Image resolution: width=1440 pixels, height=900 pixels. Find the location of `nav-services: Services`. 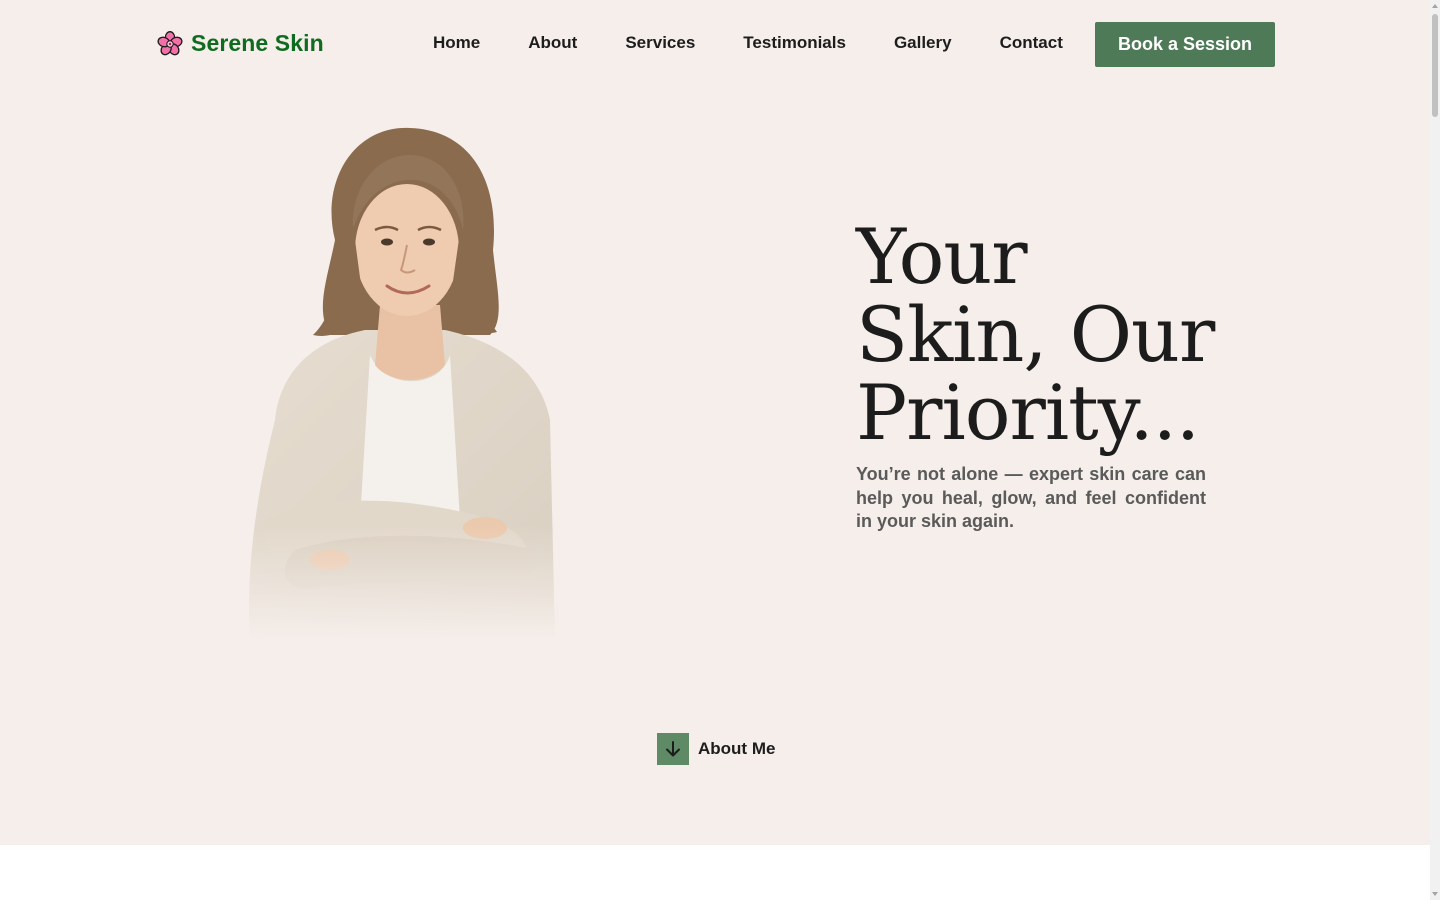

nav-services: Services is located at coordinates (660, 43).